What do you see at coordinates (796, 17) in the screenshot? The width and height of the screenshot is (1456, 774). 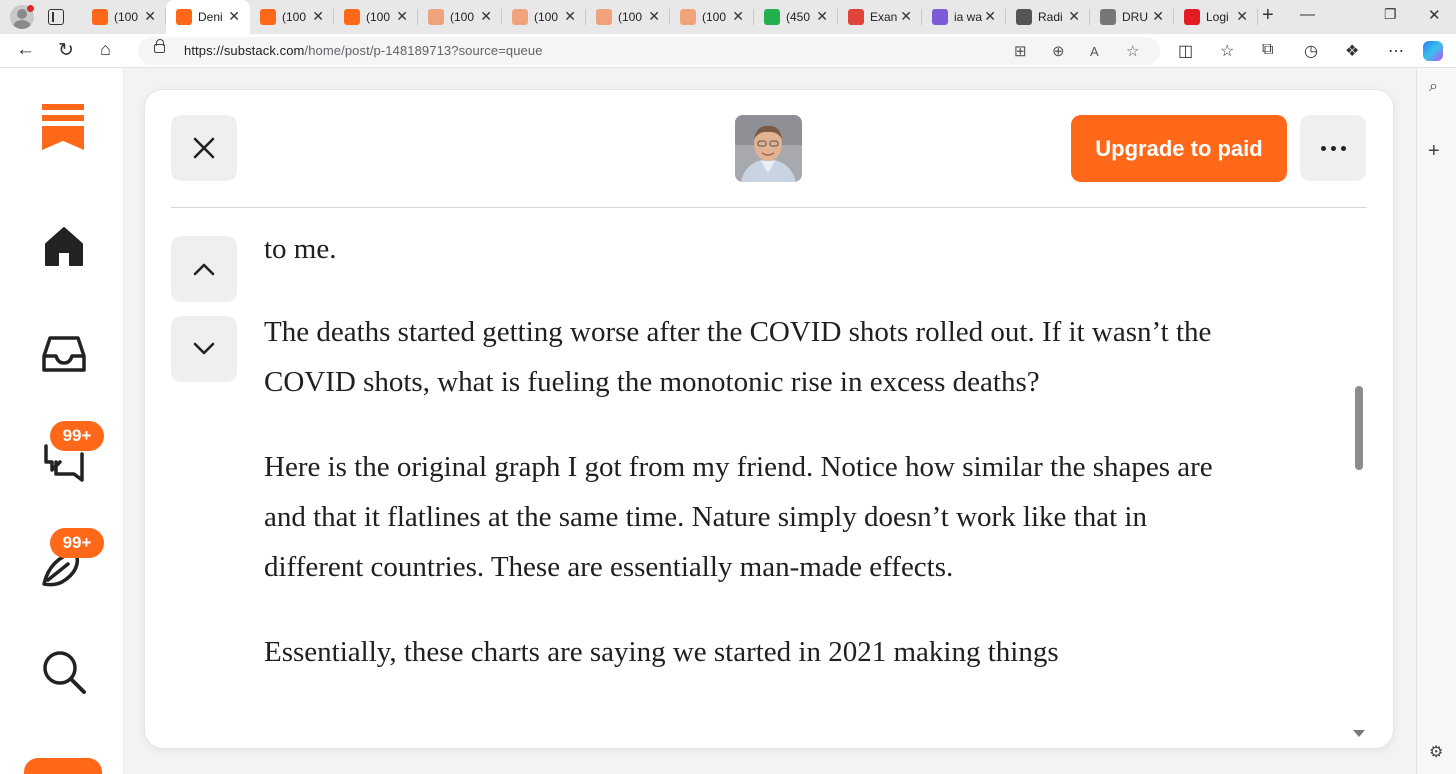 I see `browser-tab: (450 ✕` at bounding box center [796, 17].